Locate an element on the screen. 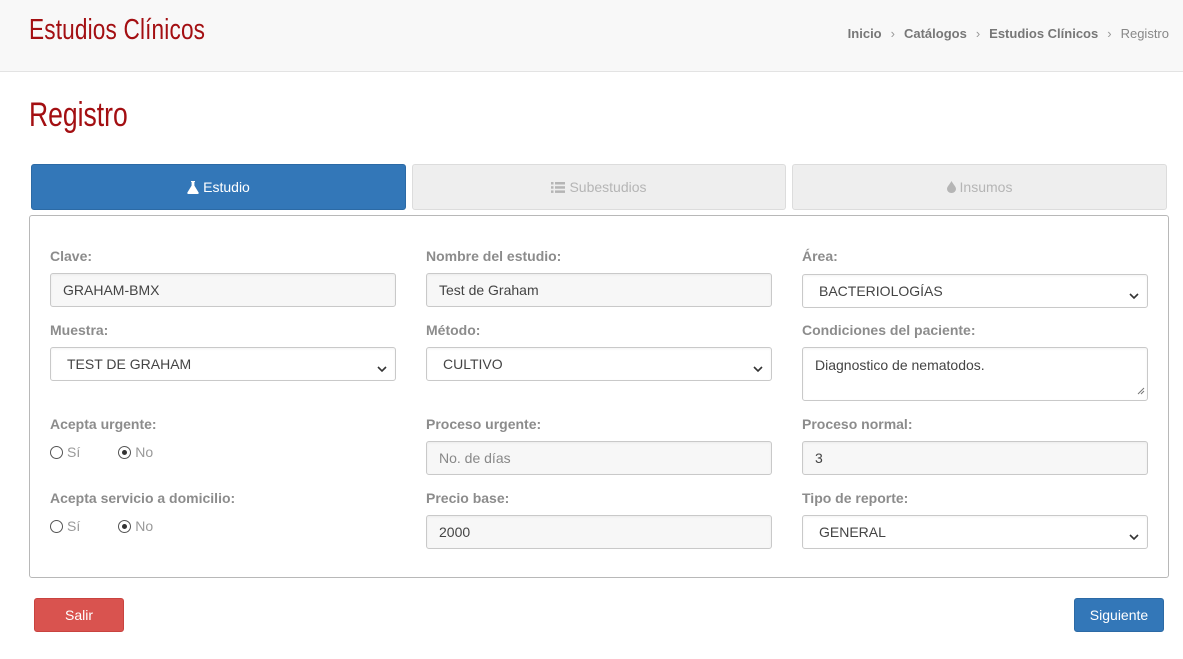 The image size is (1183, 659). condiciones-value: Diagnostico de nematodos. is located at coordinates (900, 365).